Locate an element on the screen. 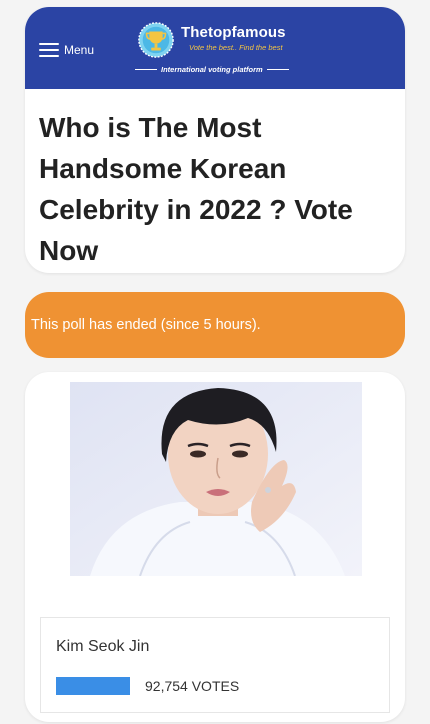  brand-name: Thetopfamous is located at coordinates (233, 32).